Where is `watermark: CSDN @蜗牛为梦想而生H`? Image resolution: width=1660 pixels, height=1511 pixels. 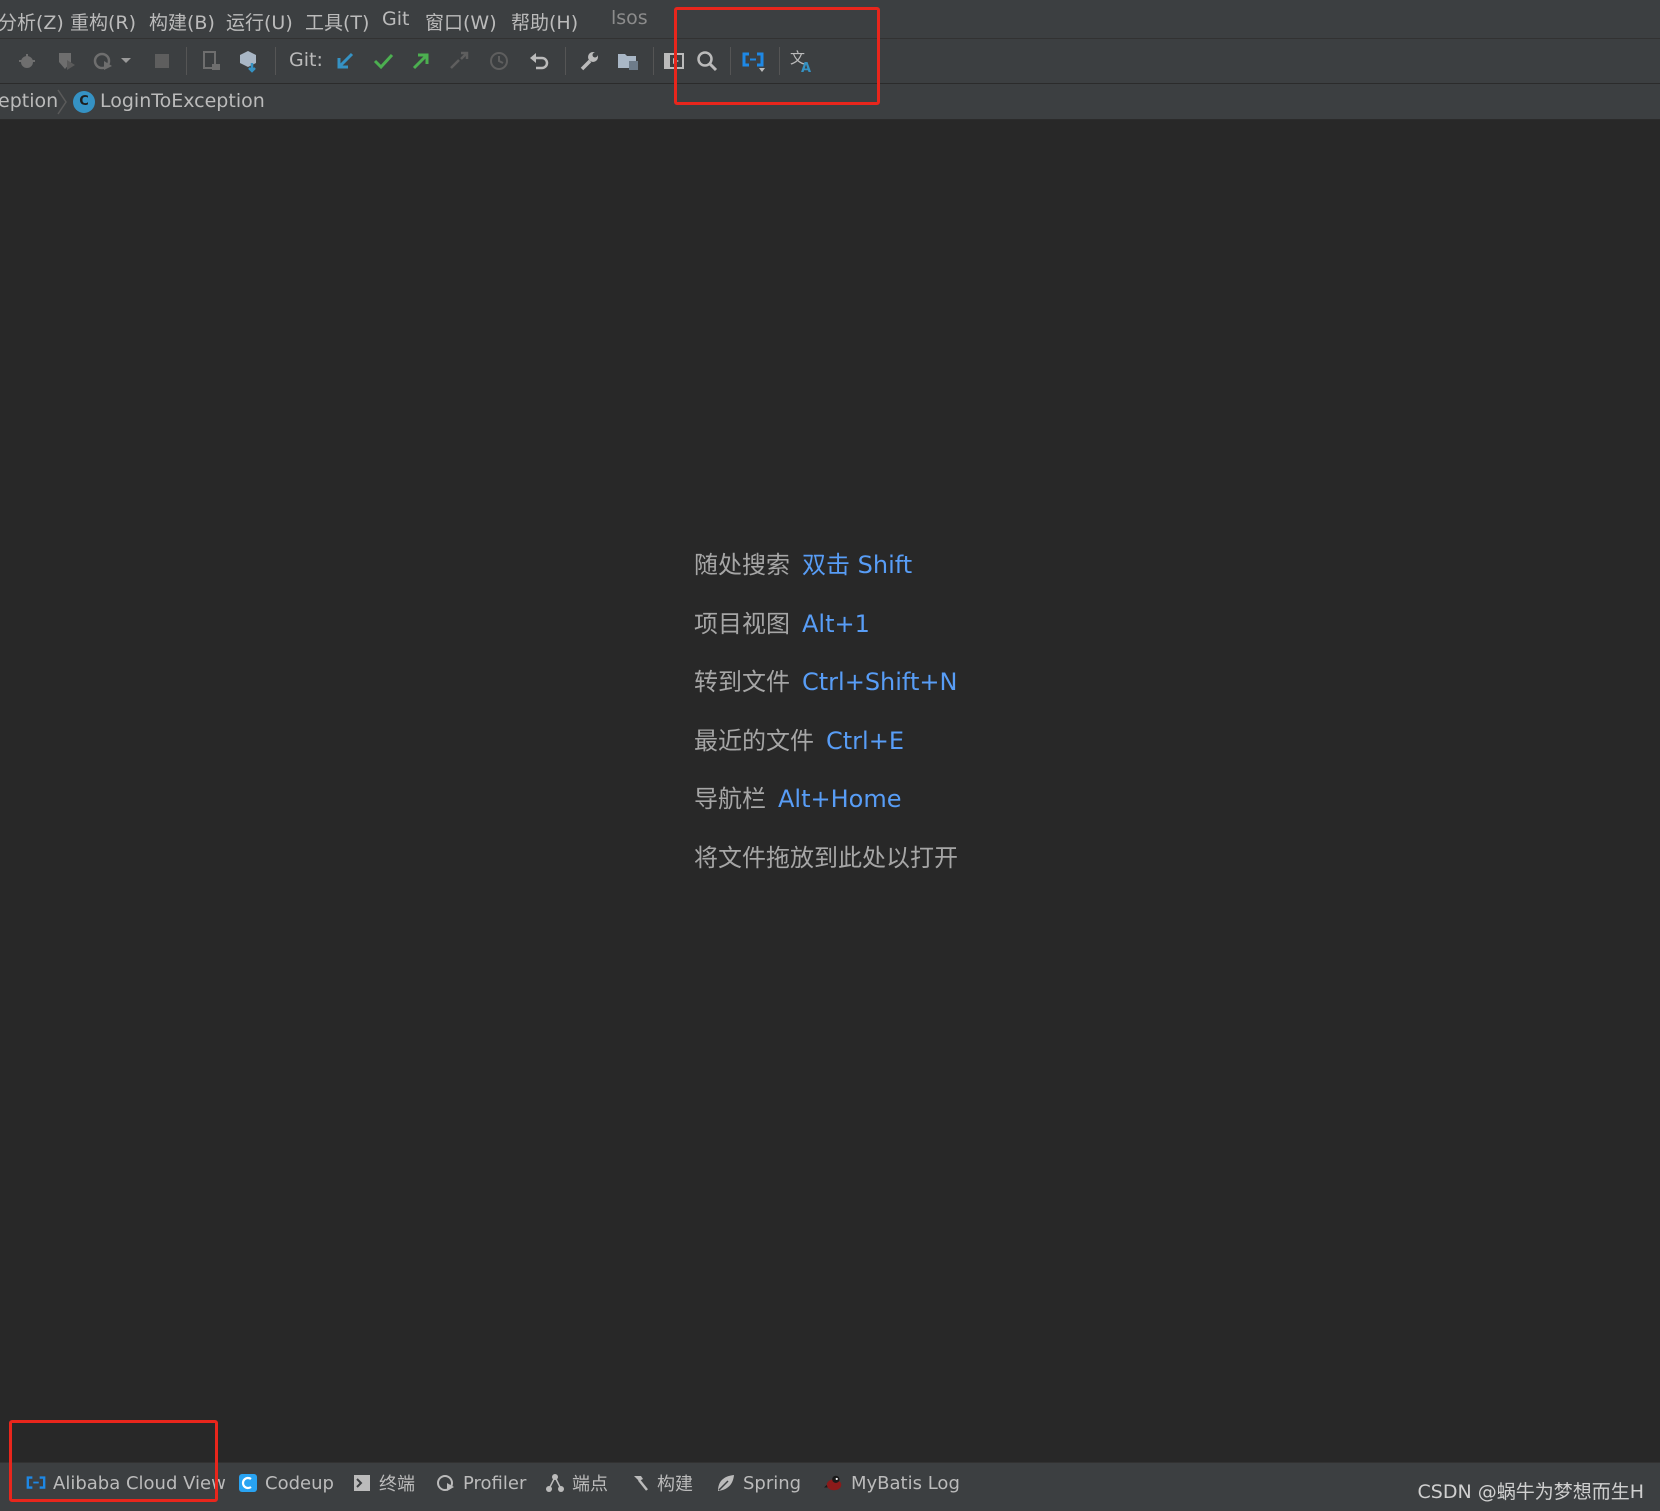 watermark: CSDN @蜗牛为梦想而生H is located at coordinates (1531, 1492).